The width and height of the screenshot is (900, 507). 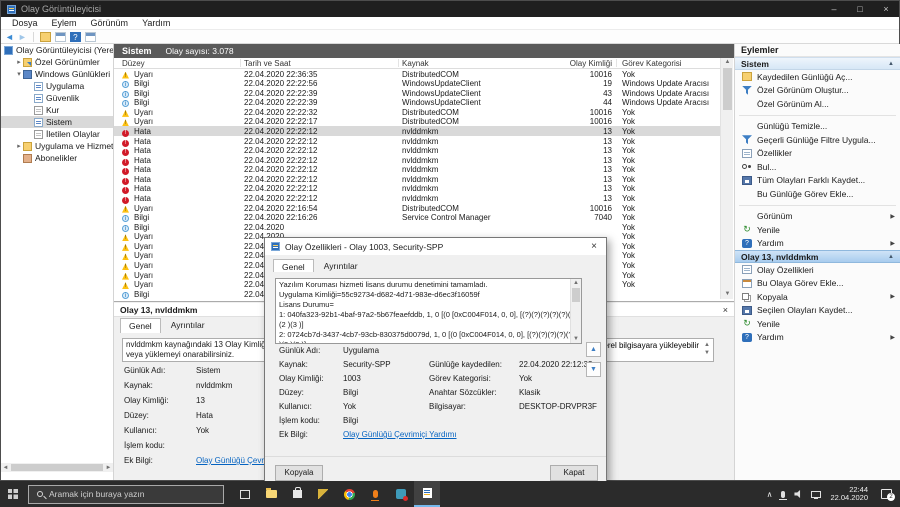 I want to click on online-help-link: Olay Günlüğü Çevrimiçi Yardımı, so click(x=400, y=434).